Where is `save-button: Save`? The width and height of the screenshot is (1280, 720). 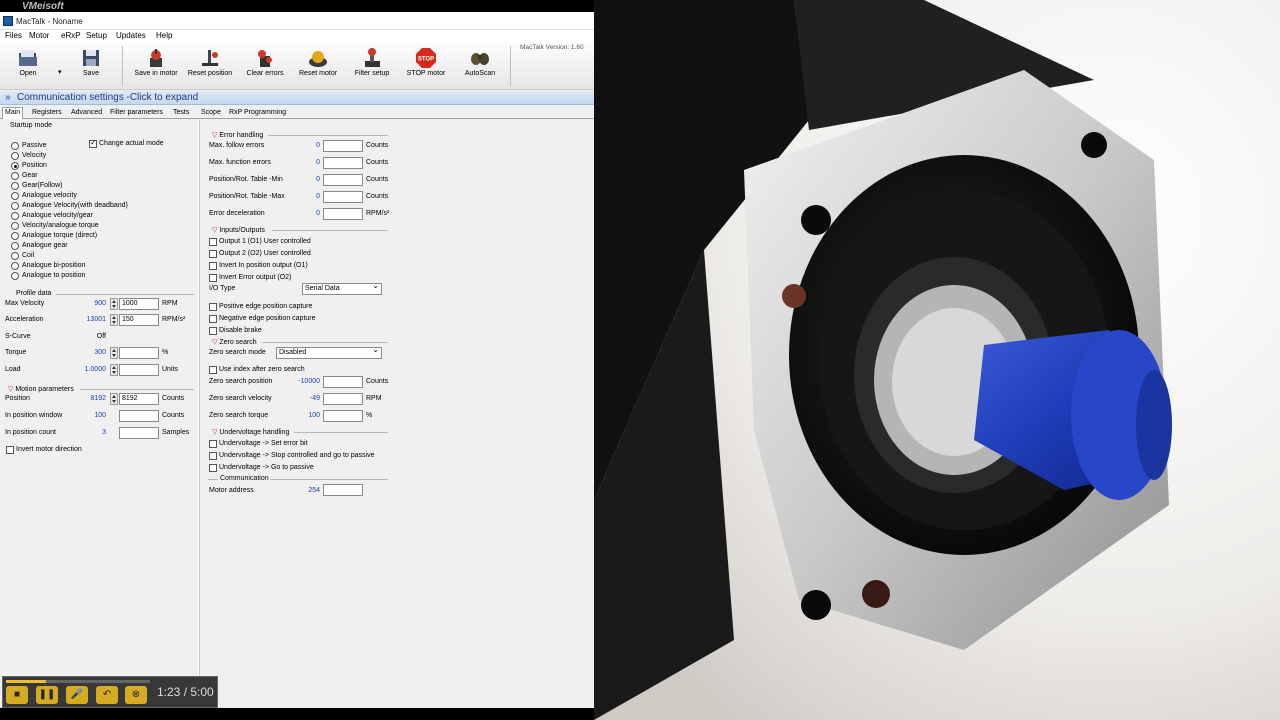 save-button: Save is located at coordinates (91, 66).